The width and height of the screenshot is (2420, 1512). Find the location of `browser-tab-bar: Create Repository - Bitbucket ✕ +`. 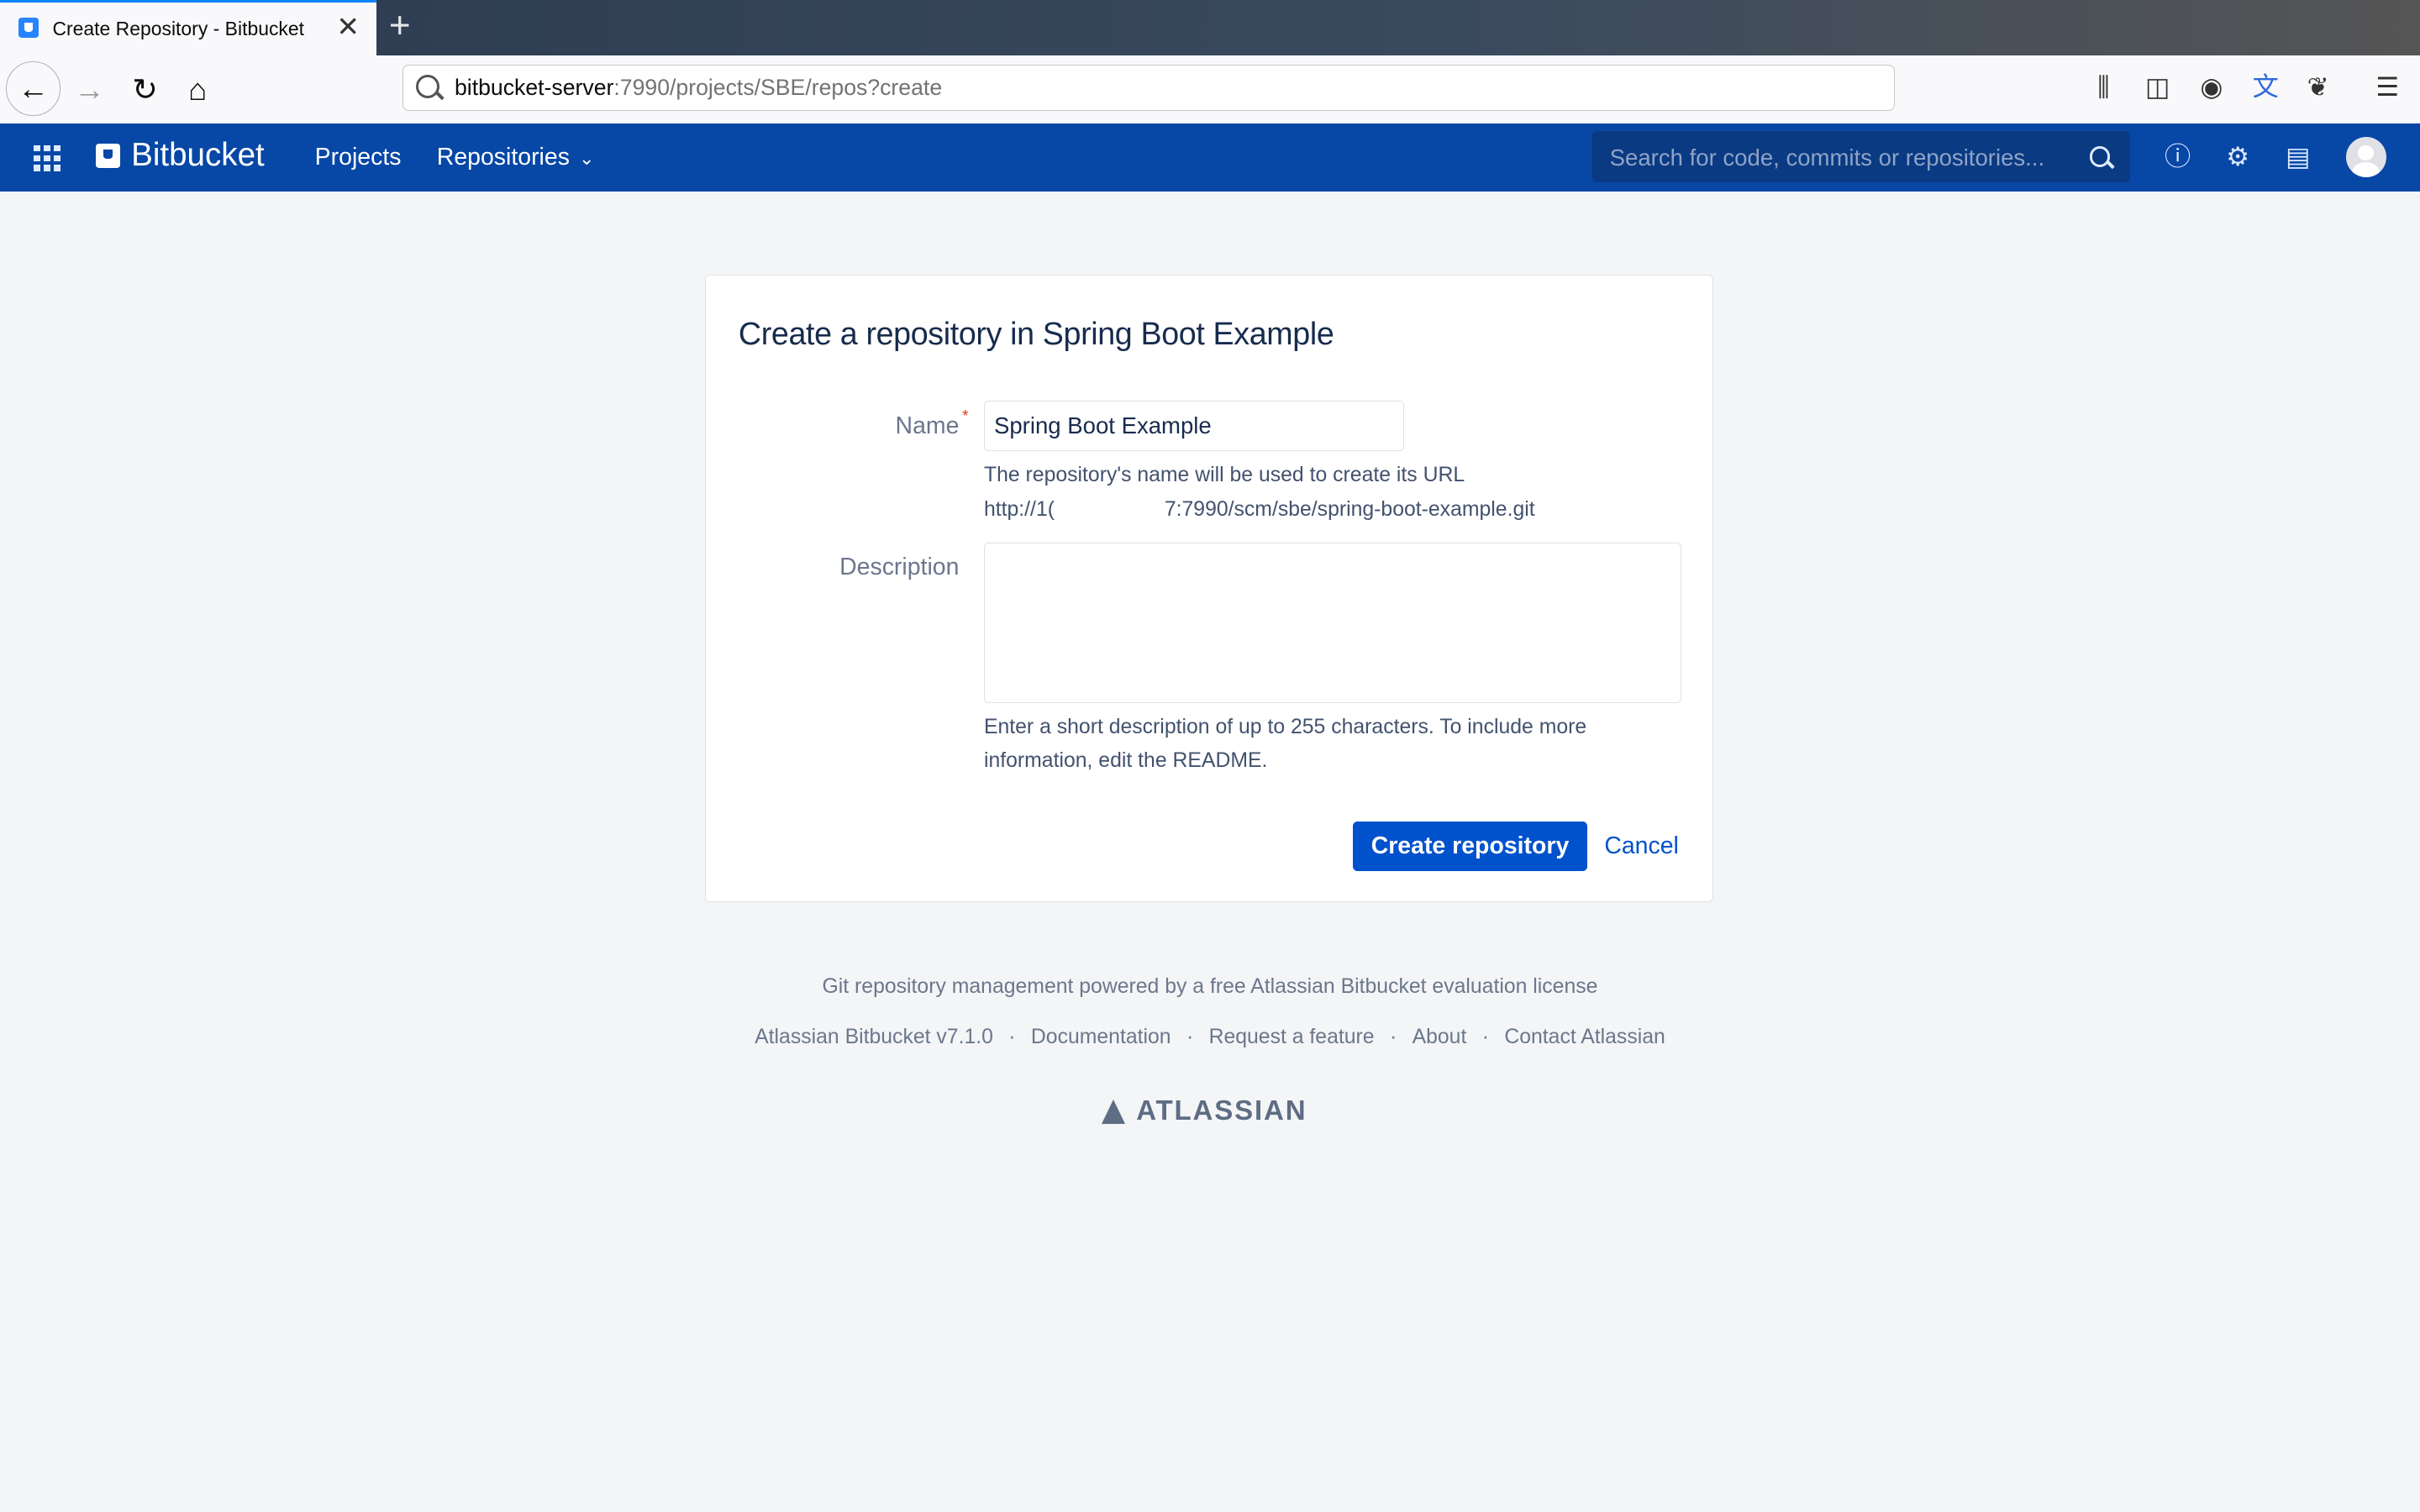

browser-tab-bar: Create Repository - Bitbucket ✕ + is located at coordinates (1210, 28).